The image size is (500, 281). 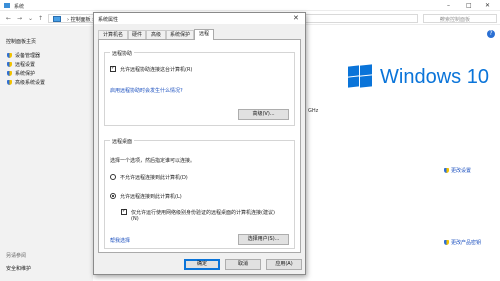 I want to click on nla-checkbox: ✓, so click(x=124, y=211).